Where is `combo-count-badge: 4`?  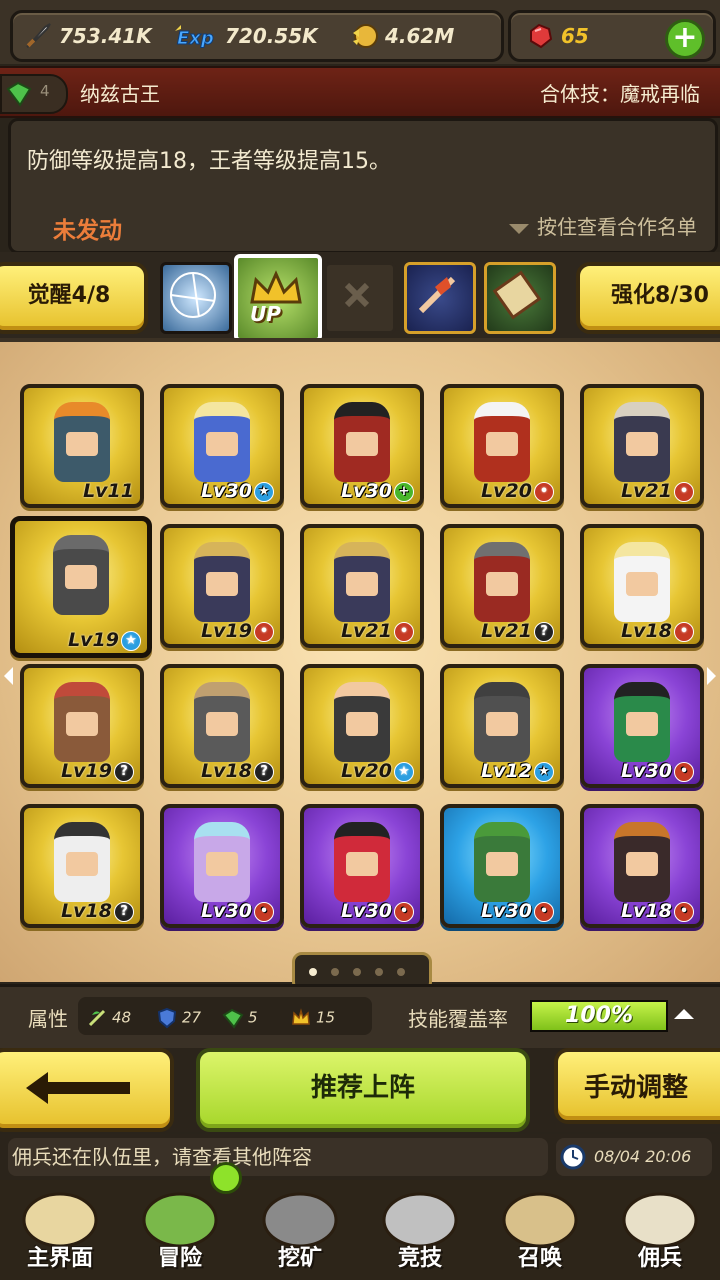
combo-count-badge: 4 is located at coordinates (34, 94).